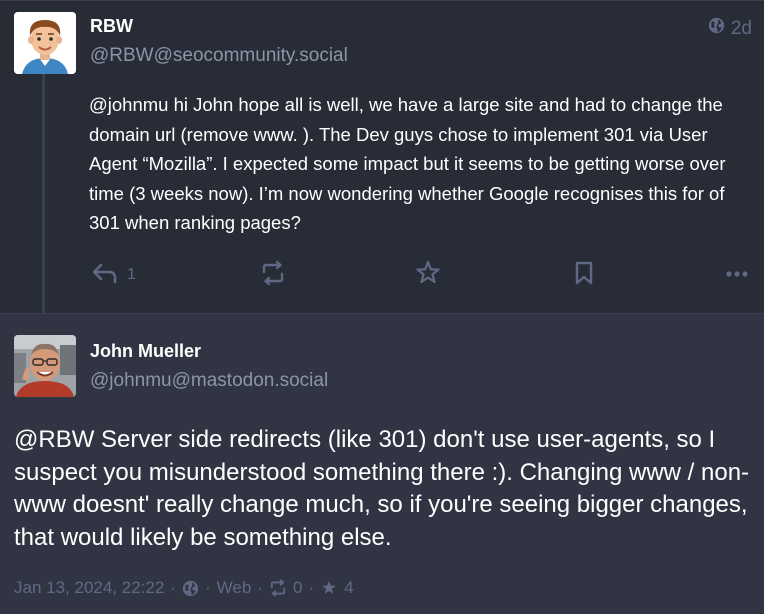  What do you see at coordinates (297, 588) in the screenshot?
I see `boost-count: 0` at bounding box center [297, 588].